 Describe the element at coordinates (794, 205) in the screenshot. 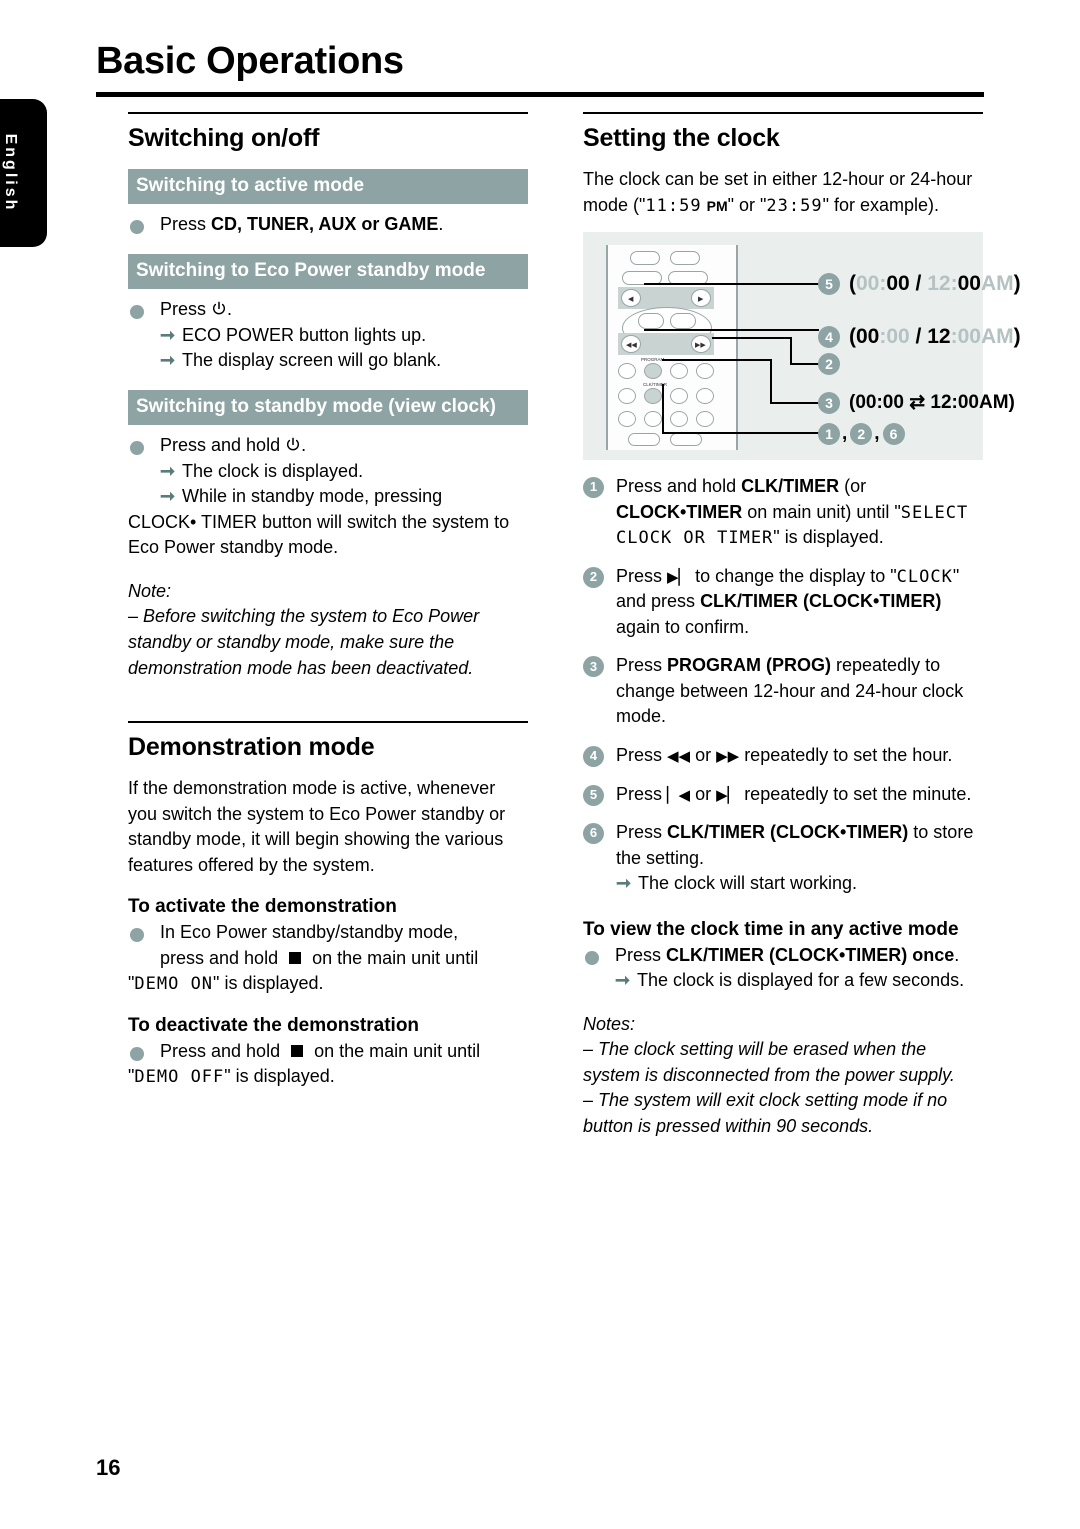

I see `lcd-time-24h: 23:59` at that location.